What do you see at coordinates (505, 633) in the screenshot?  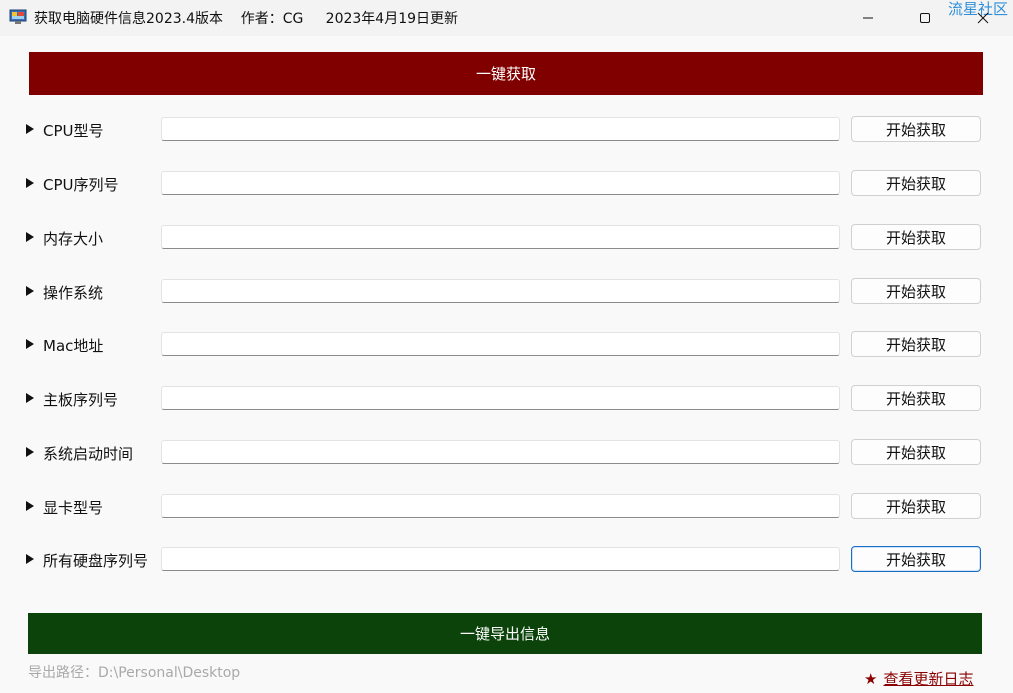 I see `export-all-button: 一键导出信息` at bounding box center [505, 633].